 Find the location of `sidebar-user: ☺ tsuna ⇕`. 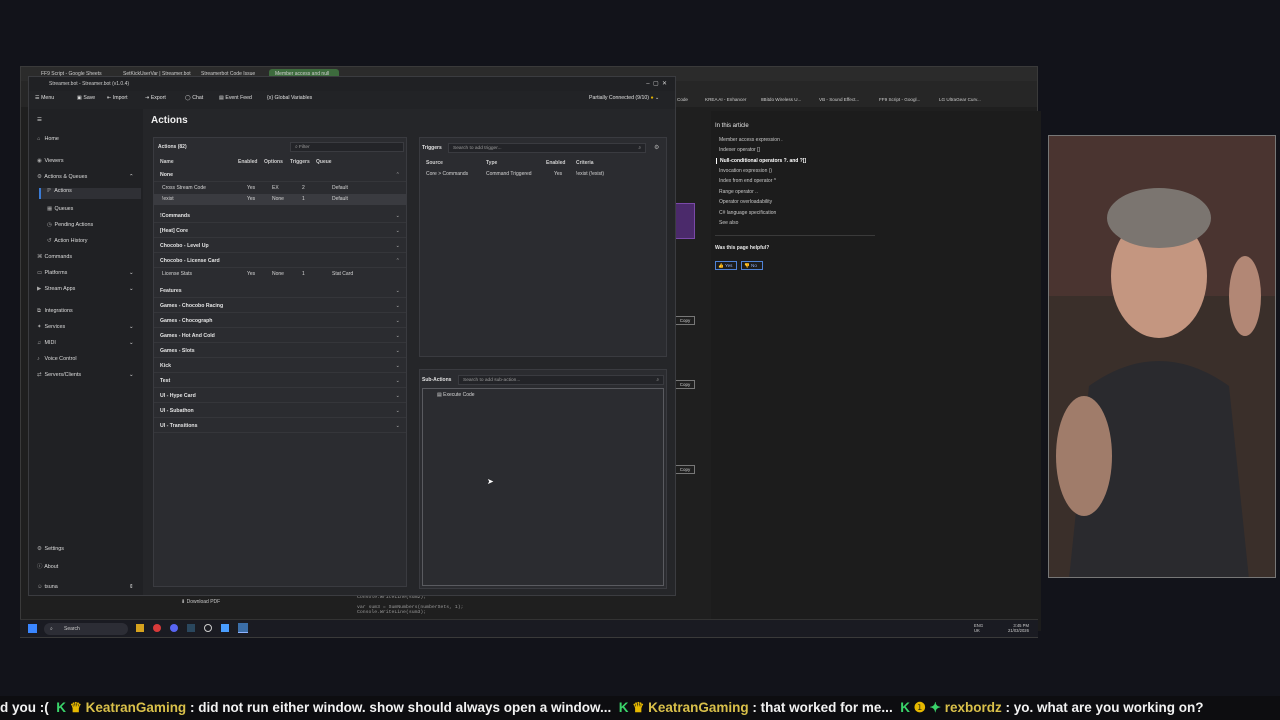

sidebar-user: ☺ tsuna ⇕ is located at coordinates (85, 587).